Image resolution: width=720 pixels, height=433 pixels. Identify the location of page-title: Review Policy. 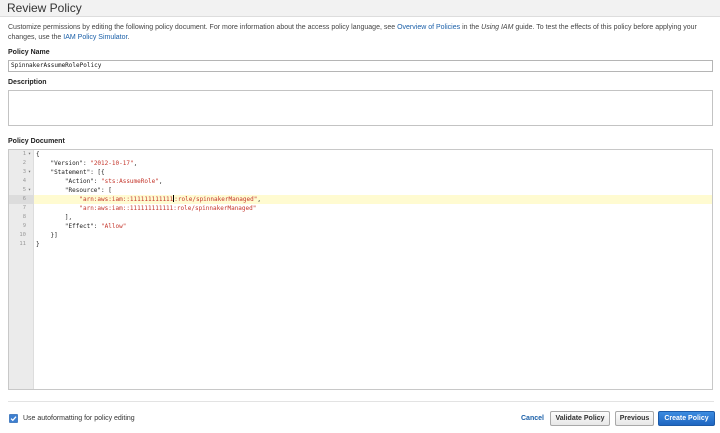
(44, 8).